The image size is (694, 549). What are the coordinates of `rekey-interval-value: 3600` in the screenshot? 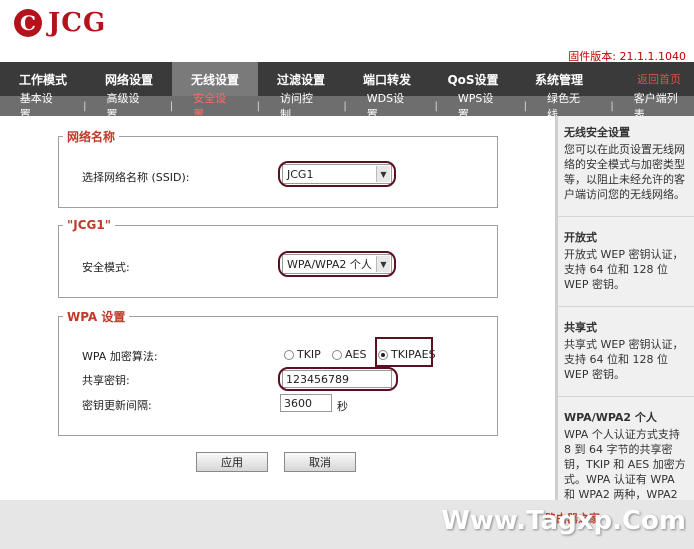 It's located at (298, 403).